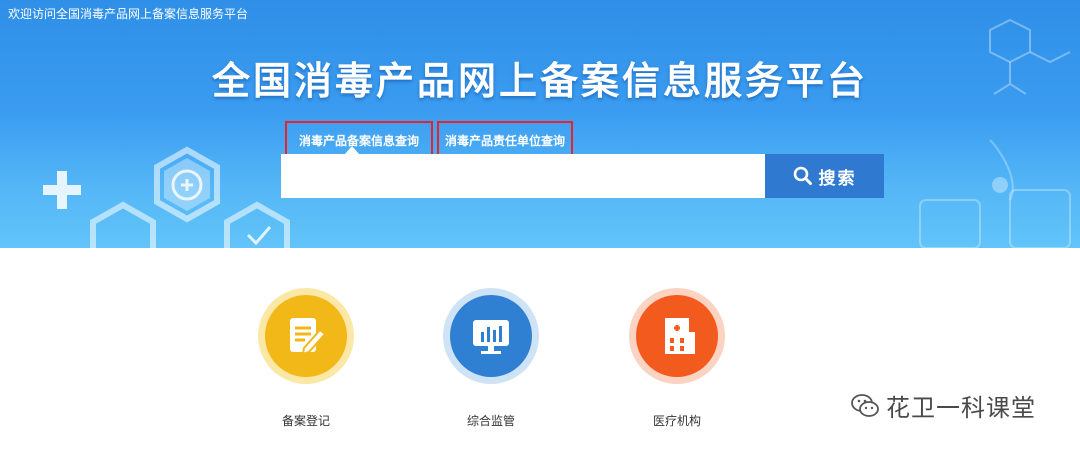  What do you see at coordinates (680, 336) in the screenshot?
I see `hospital-icon` at bounding box center [680, 336].